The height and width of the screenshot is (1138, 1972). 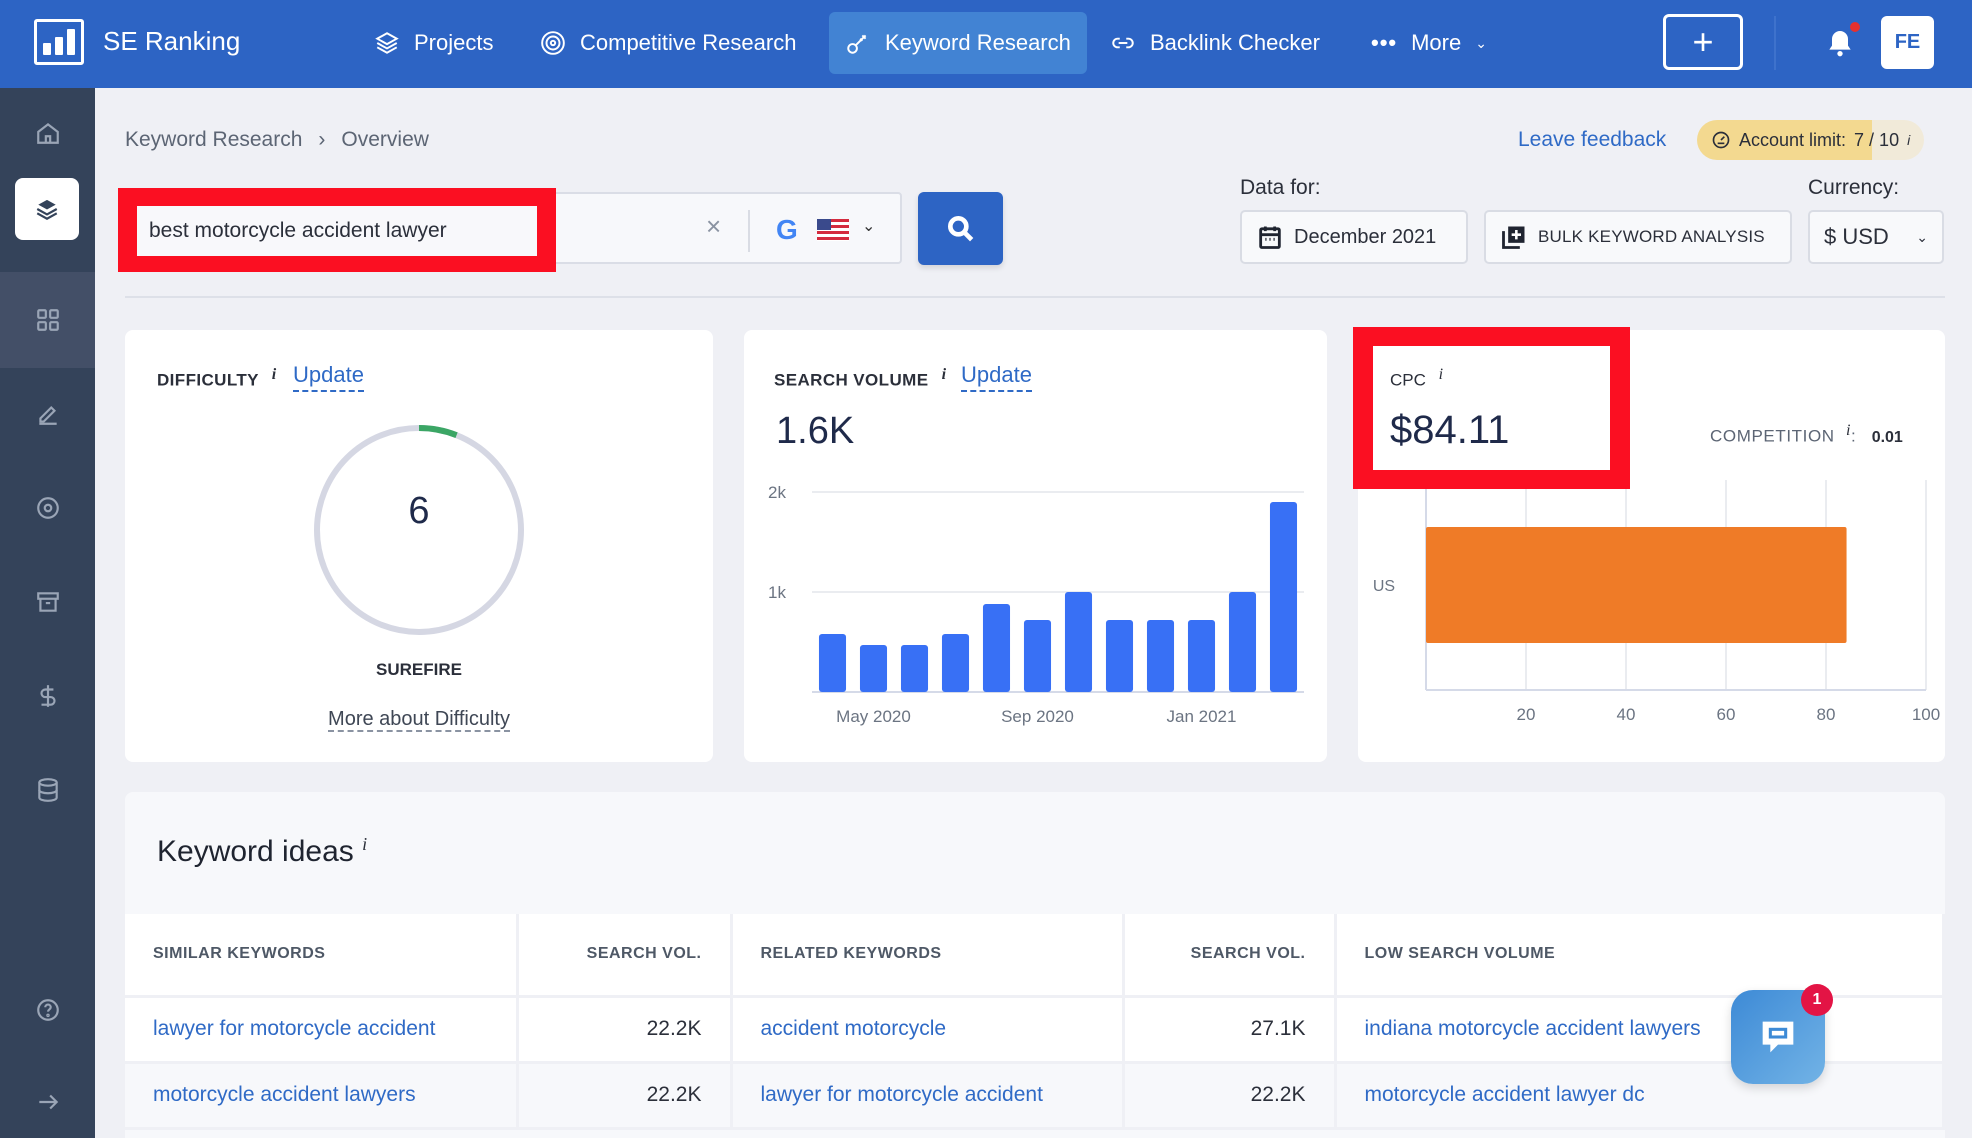 What do you see at coordinates (1640, 956) in the screenshot?
I see `col-low-search-volume: LOW SEARCH VOLUME` at bounding box center [1640, 956].